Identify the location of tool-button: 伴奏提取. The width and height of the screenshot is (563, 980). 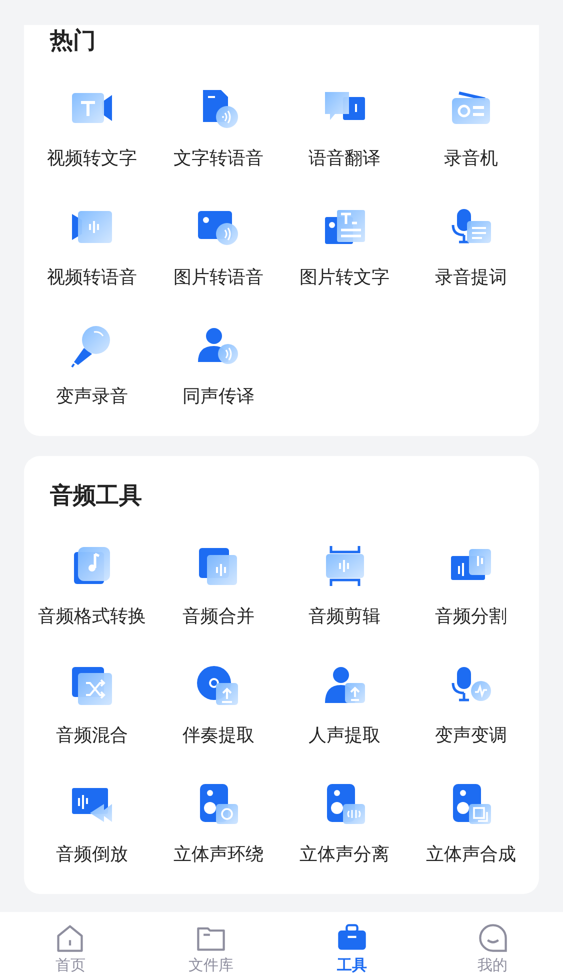
(218, 704).